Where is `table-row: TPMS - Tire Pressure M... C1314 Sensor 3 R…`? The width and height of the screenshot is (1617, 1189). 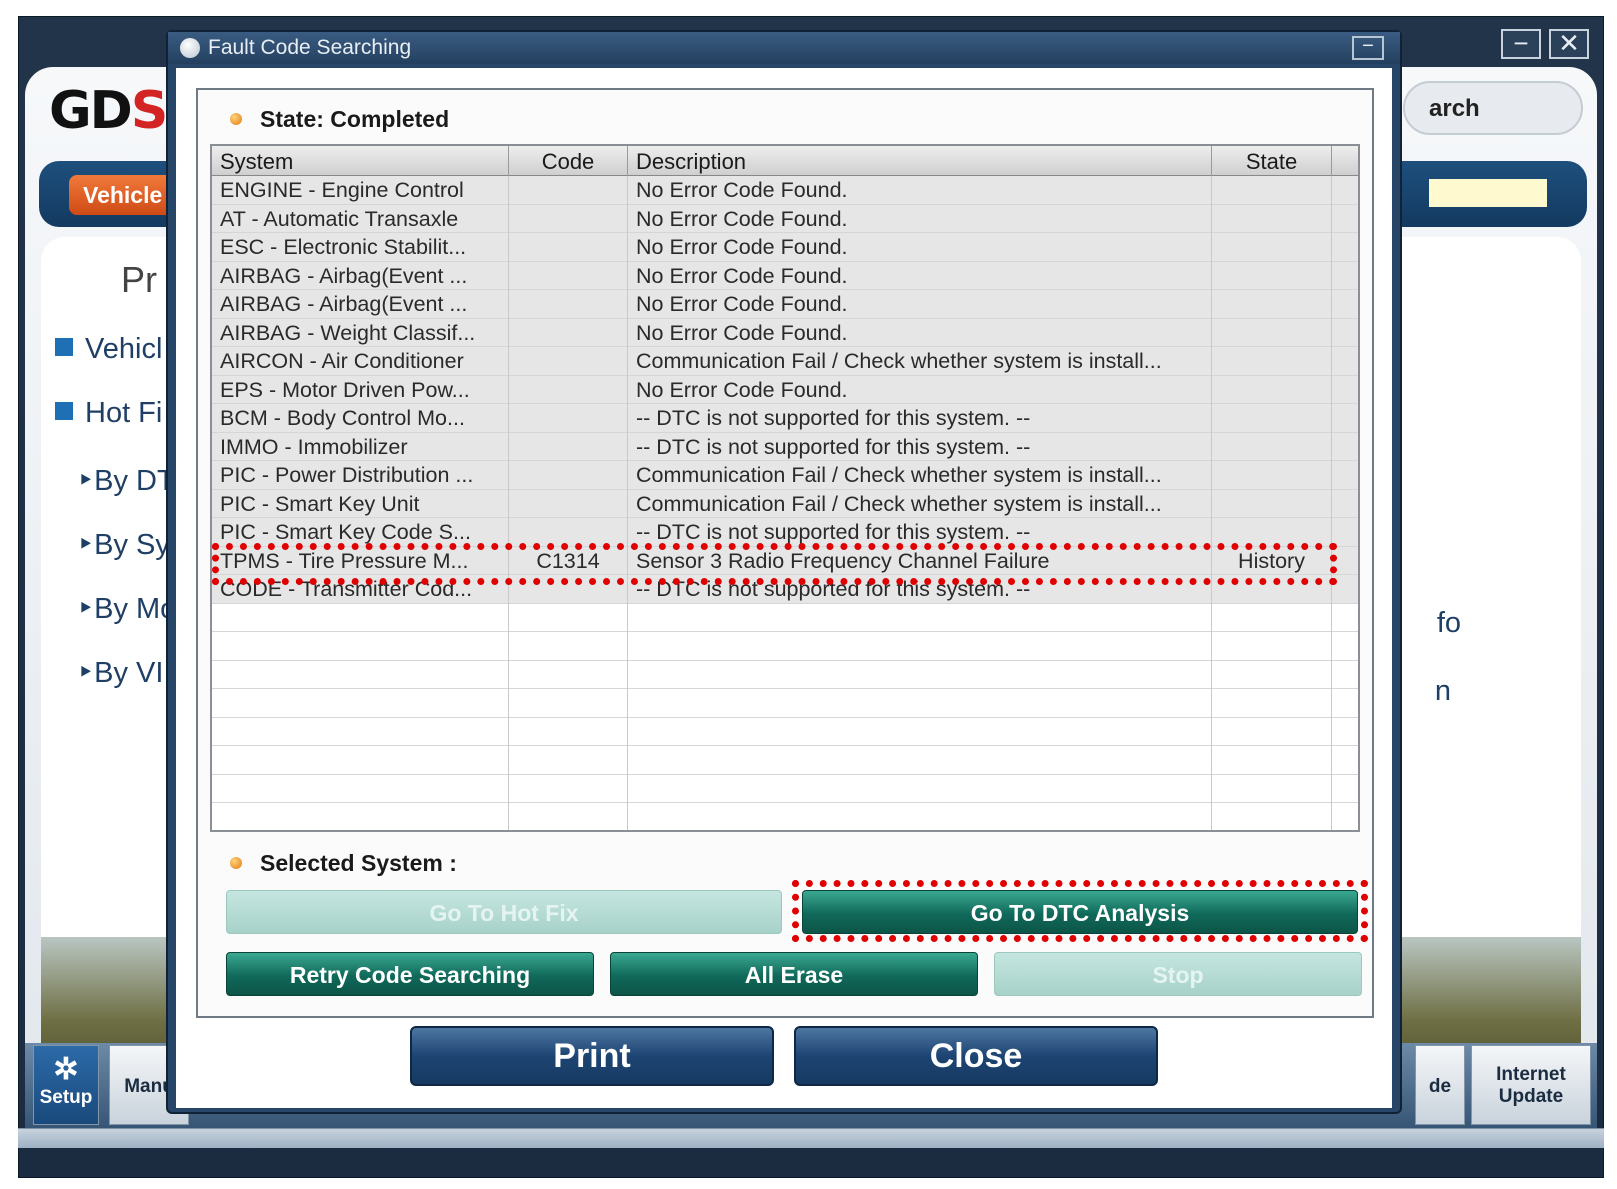 table-row: TPMS - Tire Pressure M... C1314 Sensor 3 R… is located at coordinates (785, 561).